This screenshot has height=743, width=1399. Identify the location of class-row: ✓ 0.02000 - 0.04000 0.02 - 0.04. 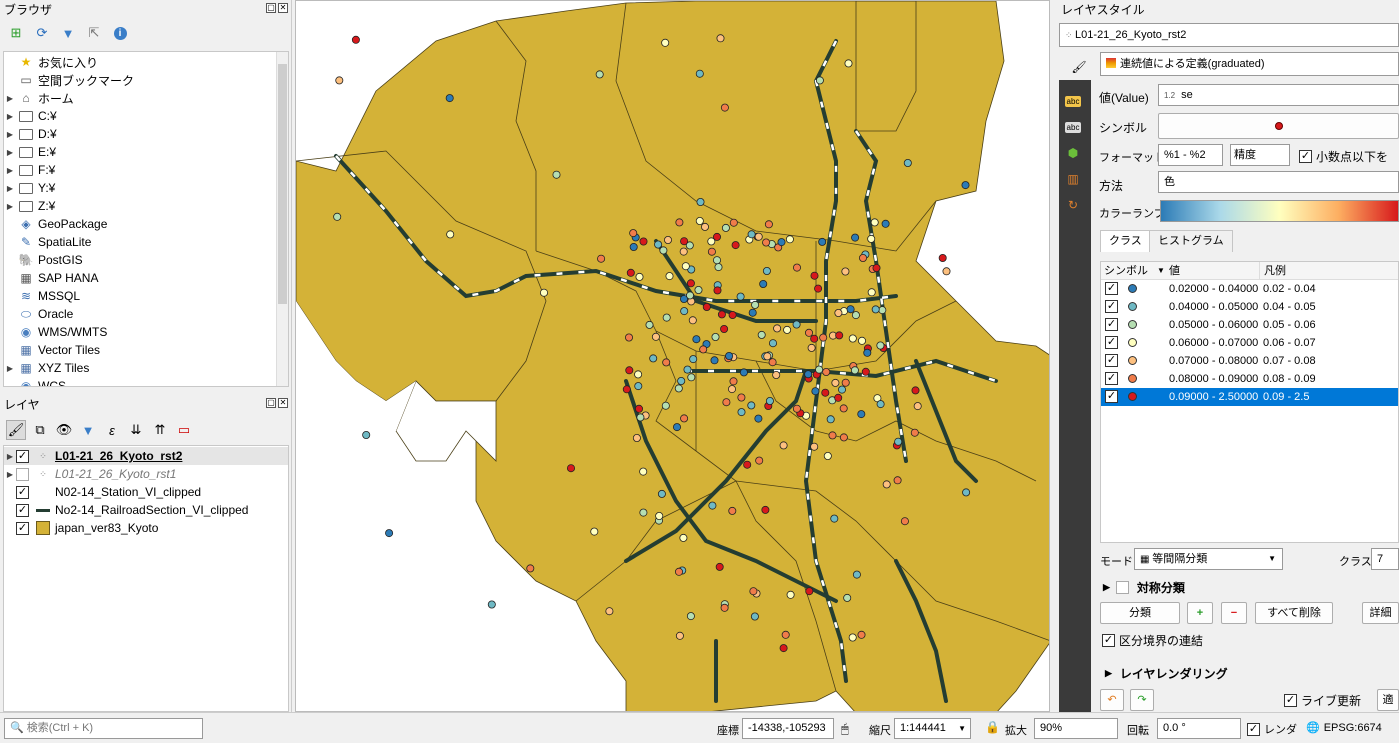
(1249, 289).